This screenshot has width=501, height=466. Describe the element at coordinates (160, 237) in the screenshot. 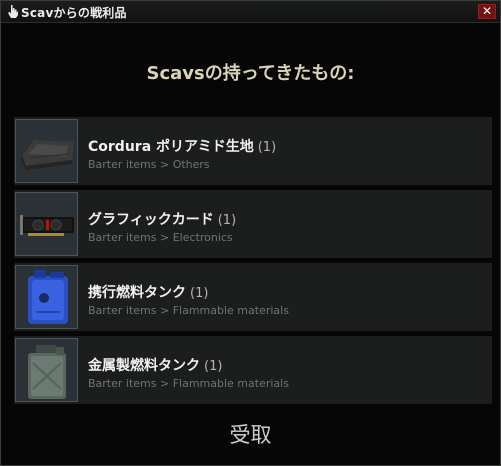

I see `item-category: Barter items > Electronics` at that location.